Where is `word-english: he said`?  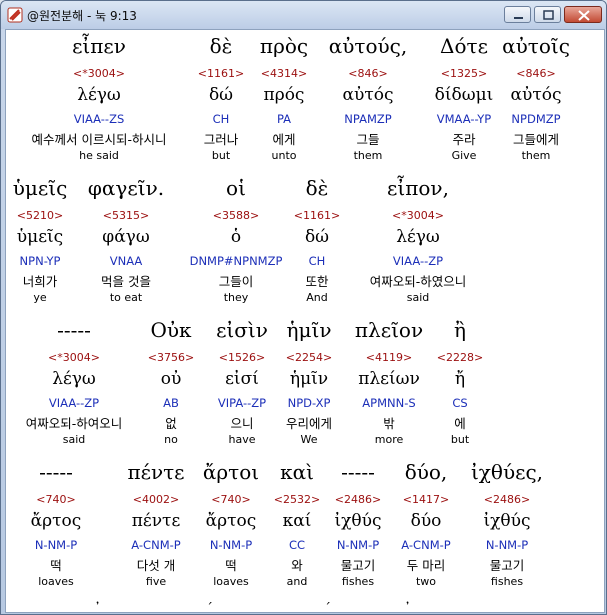 word-english: he said is located at coordinates (99, 155).